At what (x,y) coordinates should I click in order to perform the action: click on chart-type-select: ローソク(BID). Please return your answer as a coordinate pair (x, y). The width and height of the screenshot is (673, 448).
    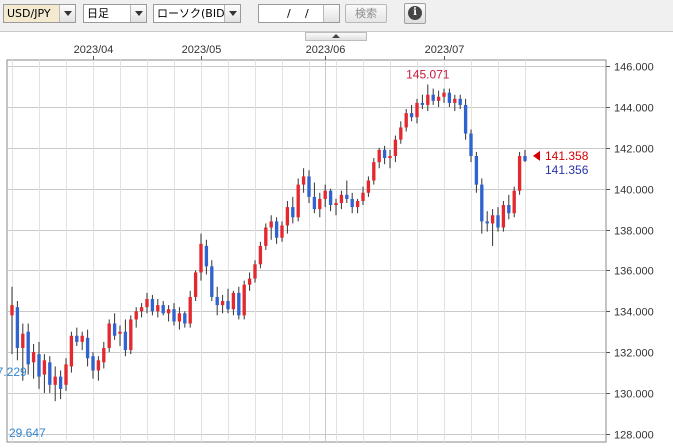
    Looking at the image, I should click on (197, 13).